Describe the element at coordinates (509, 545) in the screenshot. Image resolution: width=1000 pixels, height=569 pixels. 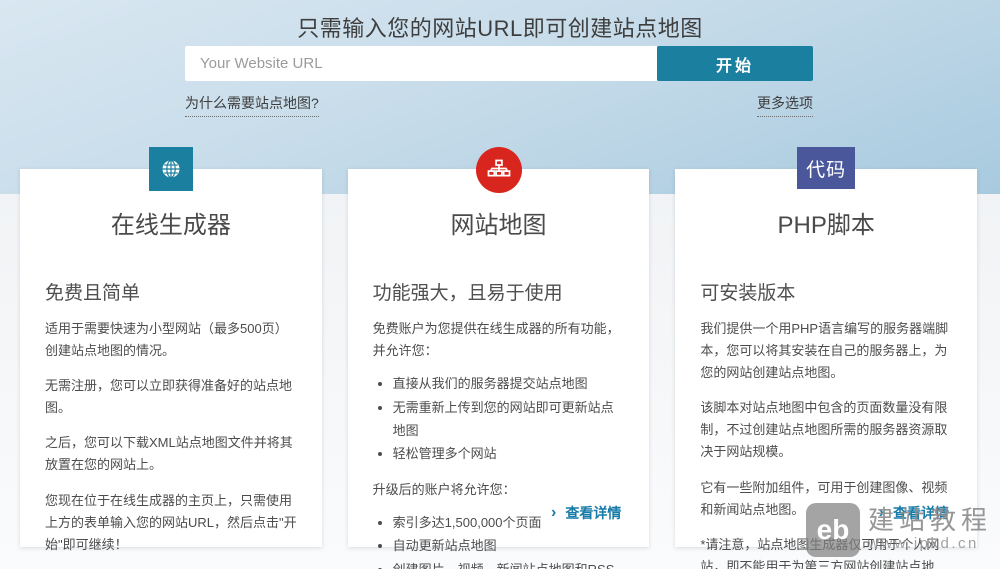
I see `list-item: 自动更新站点地图` at that location.